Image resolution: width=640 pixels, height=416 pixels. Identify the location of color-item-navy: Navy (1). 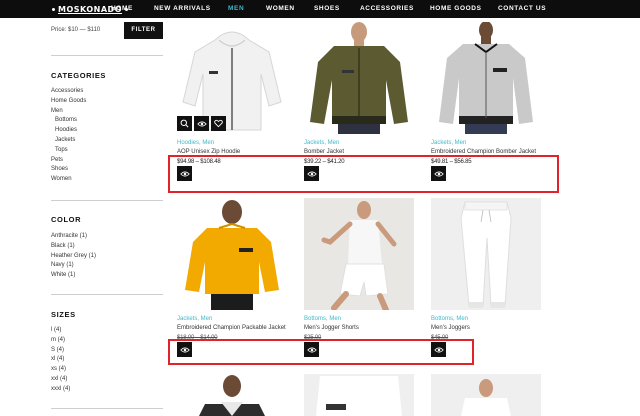
(73, 266).